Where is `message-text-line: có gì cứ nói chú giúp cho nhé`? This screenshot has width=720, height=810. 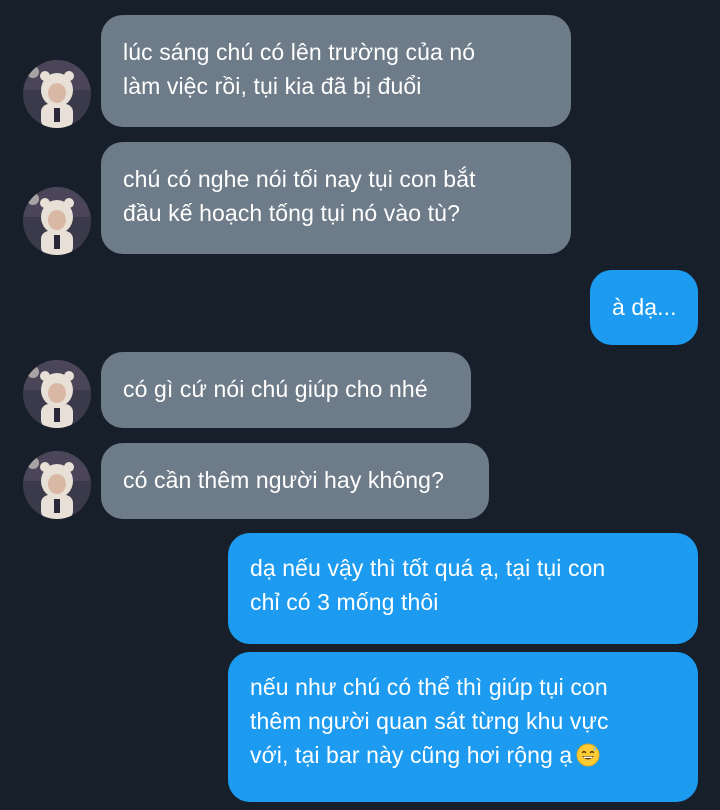 message-text-line: có gì cứ nói chú giúp cho nhé is located at coordinates (275, 389).